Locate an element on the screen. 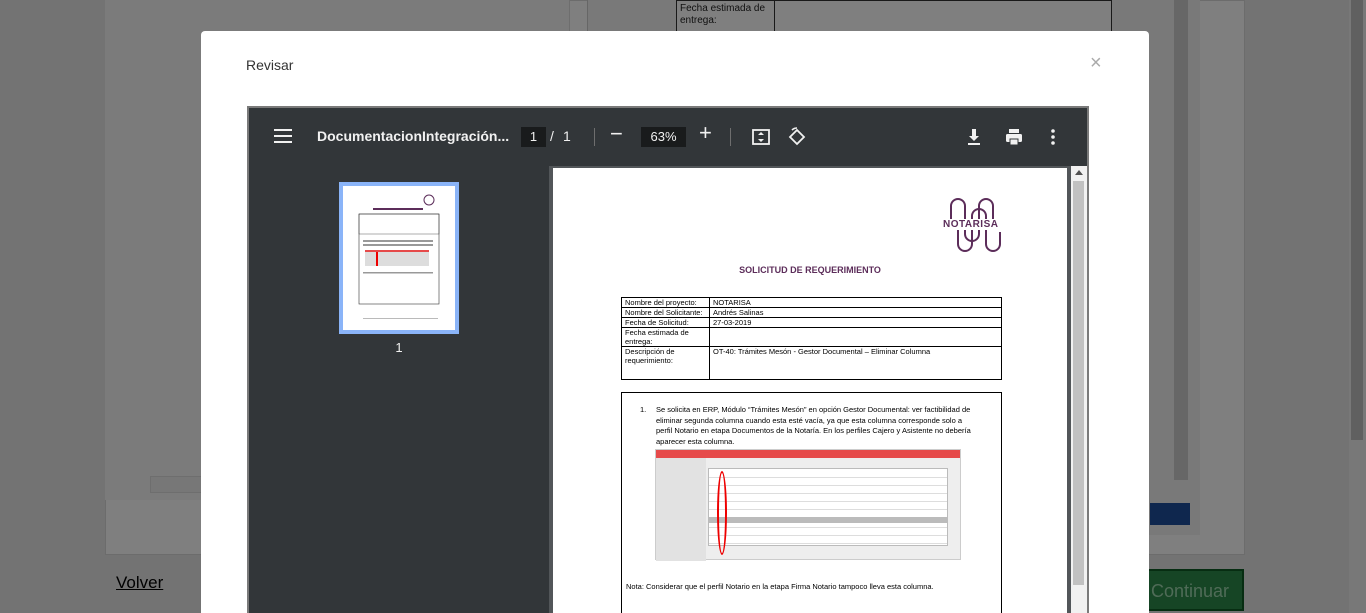 The height and width of the screenshot is (613, 1366). page-number-input: 1 is located at coordinates (533, 137).